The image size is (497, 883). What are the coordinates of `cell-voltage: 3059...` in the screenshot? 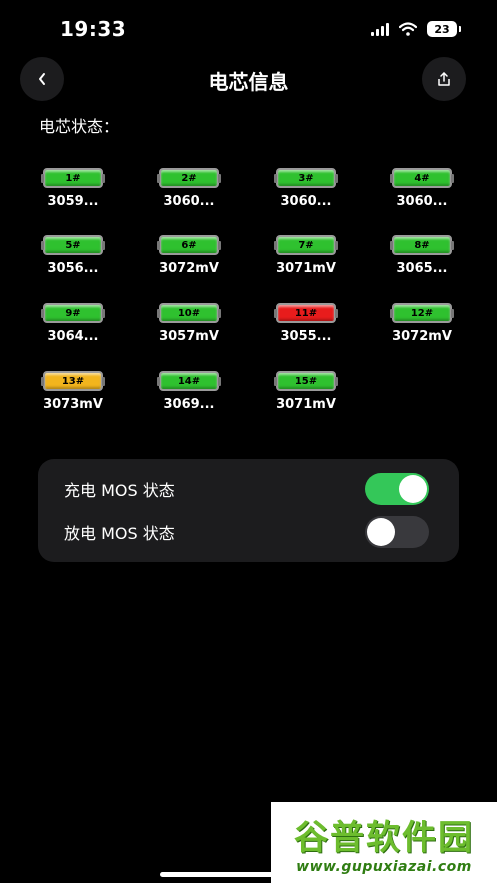 It's located at (73, 201).